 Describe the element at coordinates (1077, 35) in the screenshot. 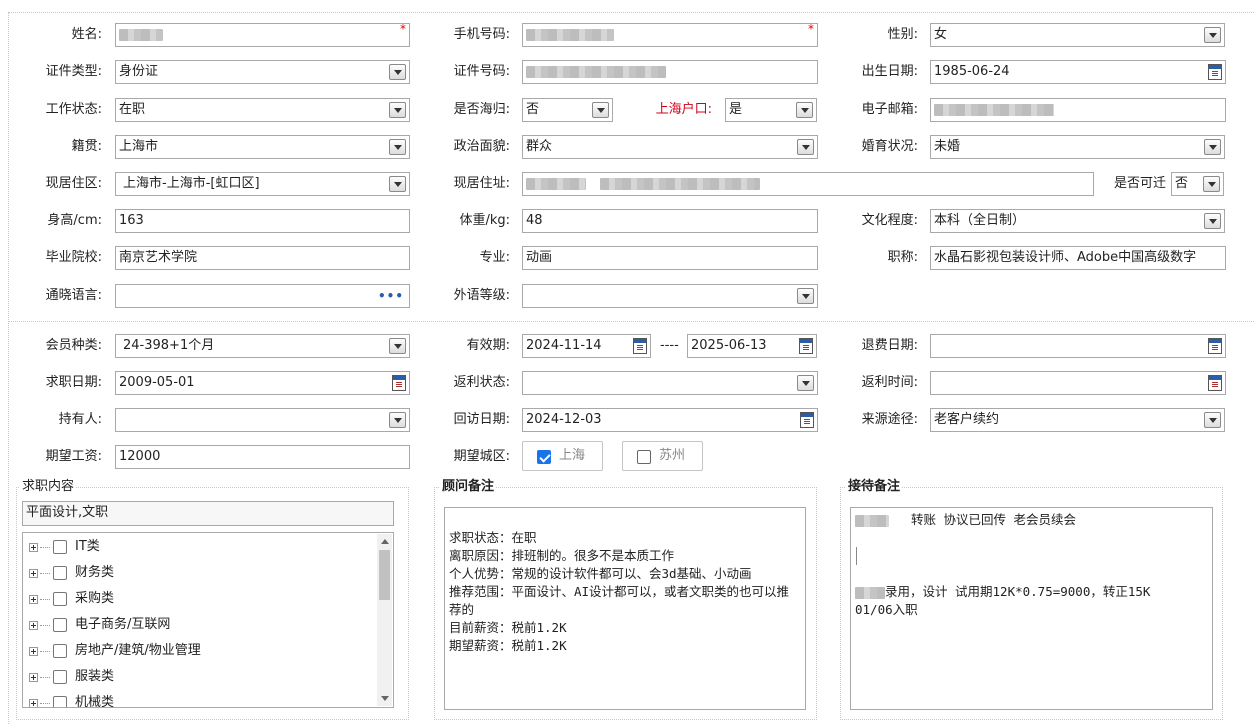

I see `gender-select: 女` at that location.